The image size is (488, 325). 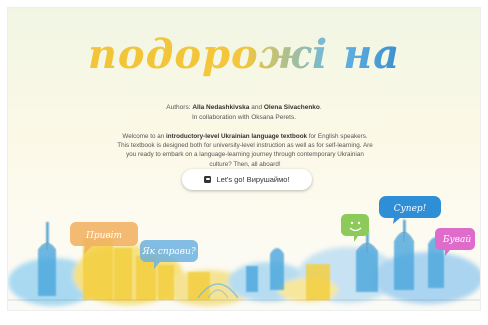 I want to click on bubble-buvai-text: Бувай, so click(x=456, y=240).